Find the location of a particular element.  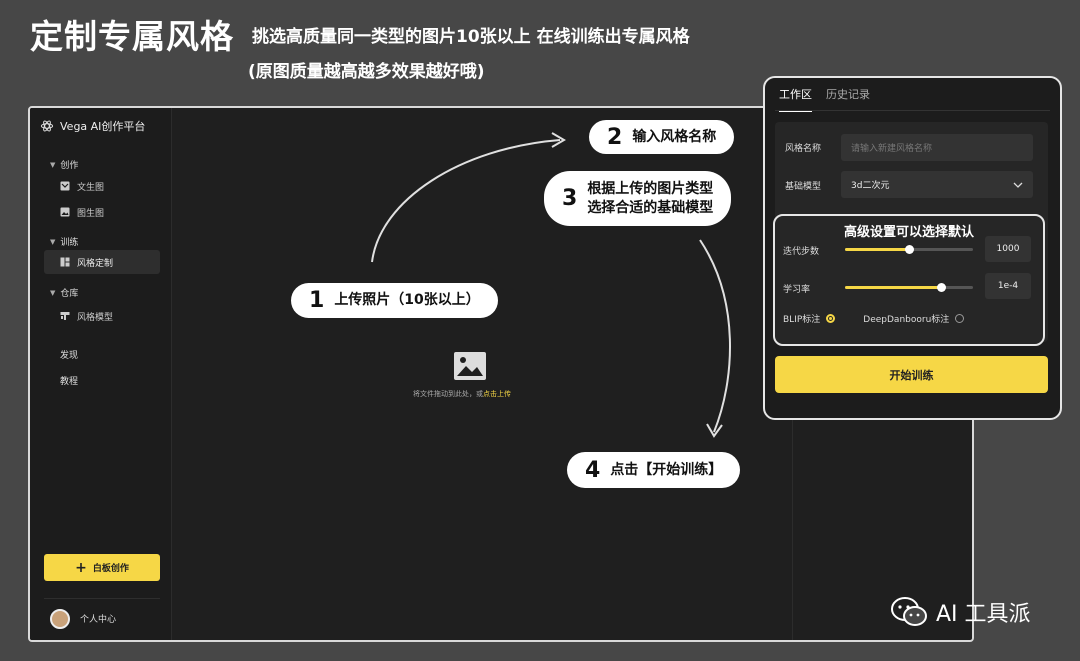

upload-image-icon is located at coordinates (470, 366).